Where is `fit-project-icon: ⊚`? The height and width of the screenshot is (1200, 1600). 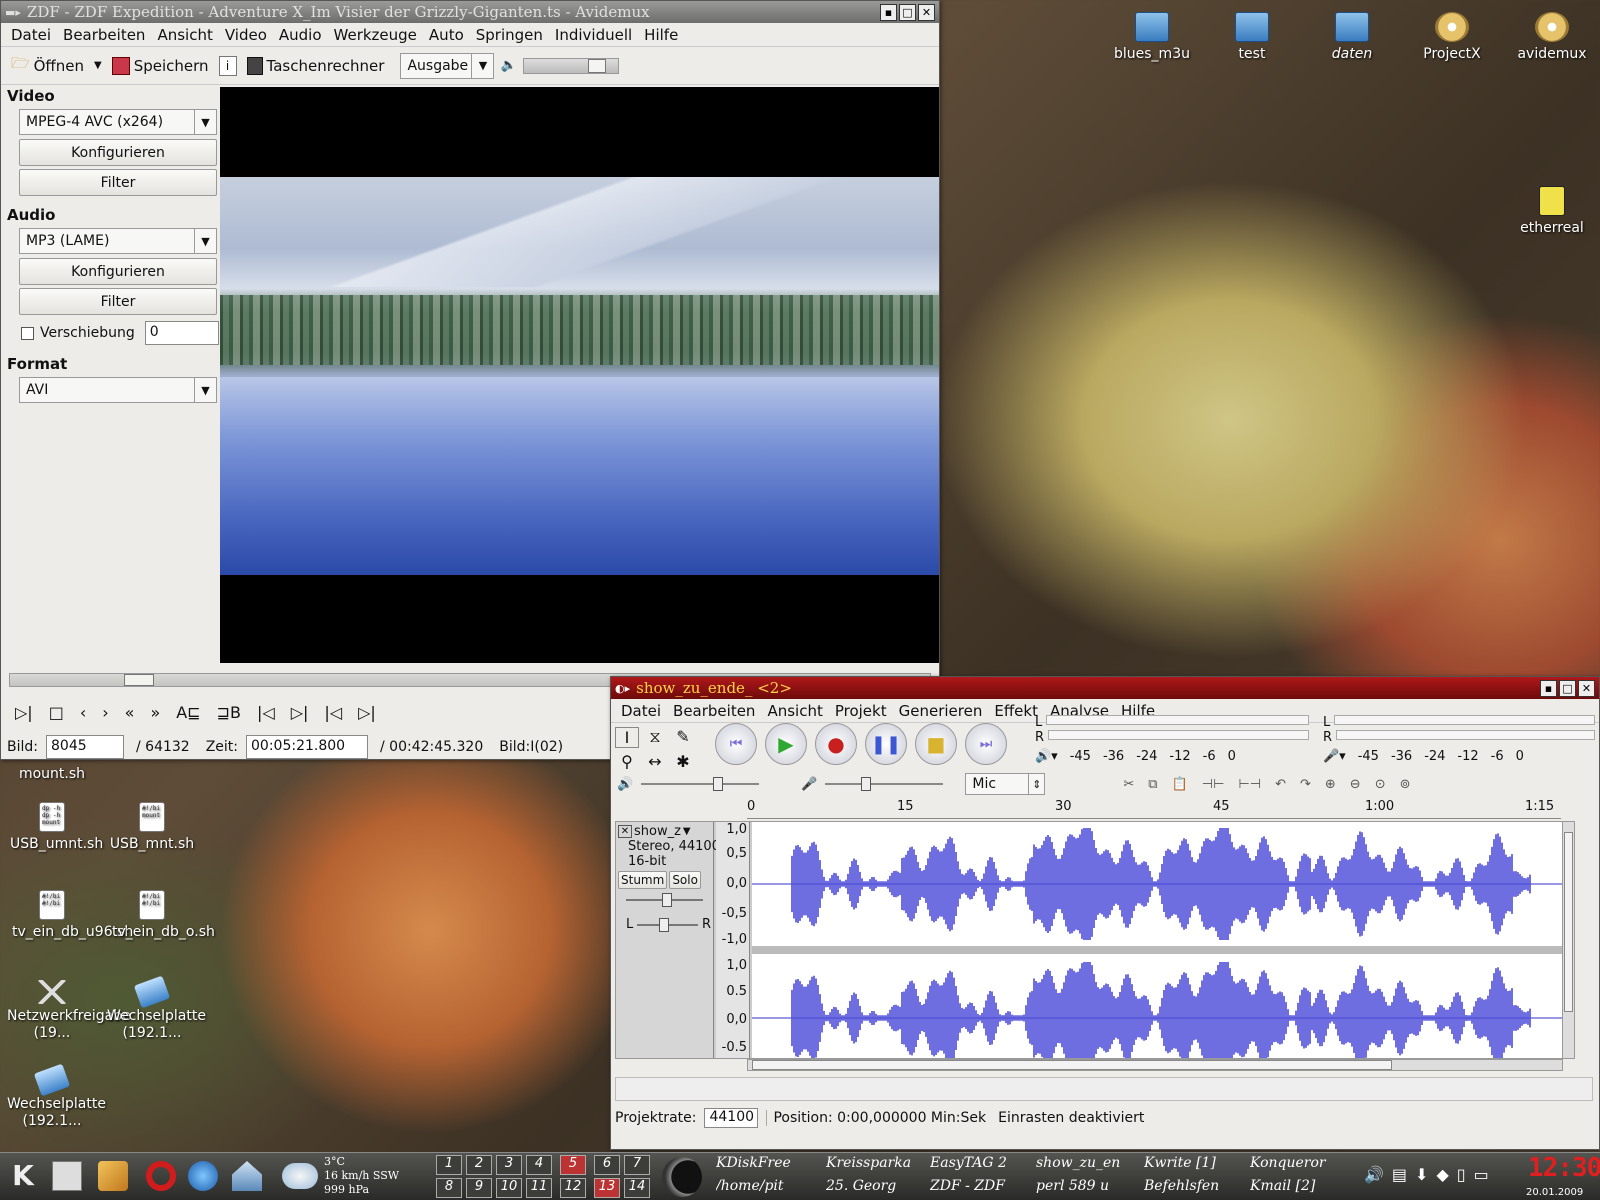
fit-project-icon: ⊚ is located at coordinates (1405, 784).